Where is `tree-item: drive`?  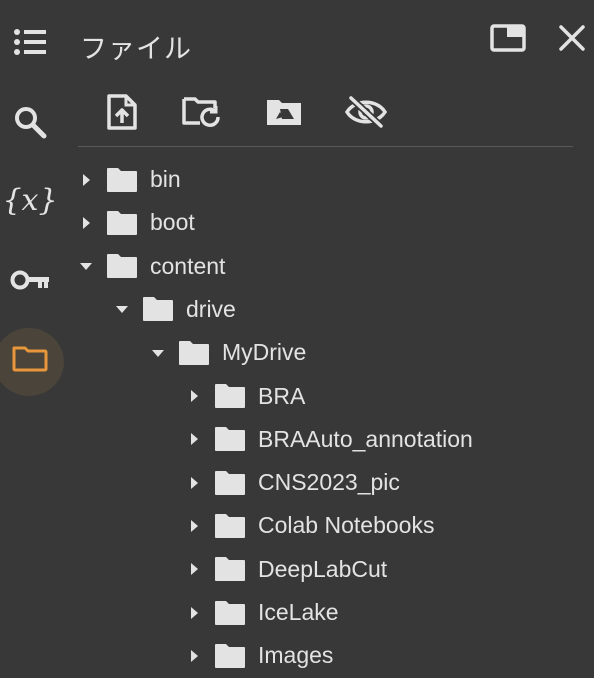
tree-item: drive is located at coordinates (174, 309).